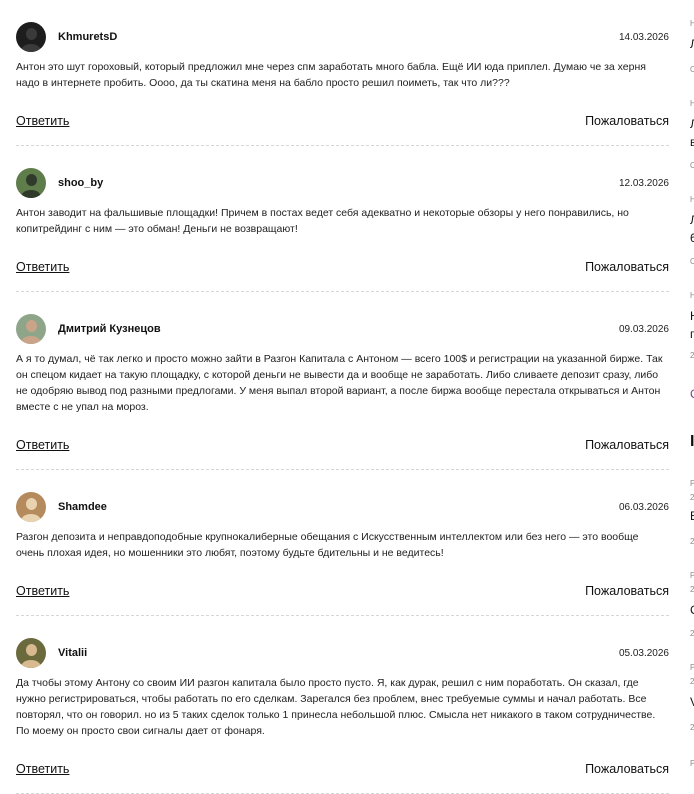  Describe the element at coordinates (342, 183) in the screenshot. I see `comment-header: shoo_by 12.03.2026` at that location.